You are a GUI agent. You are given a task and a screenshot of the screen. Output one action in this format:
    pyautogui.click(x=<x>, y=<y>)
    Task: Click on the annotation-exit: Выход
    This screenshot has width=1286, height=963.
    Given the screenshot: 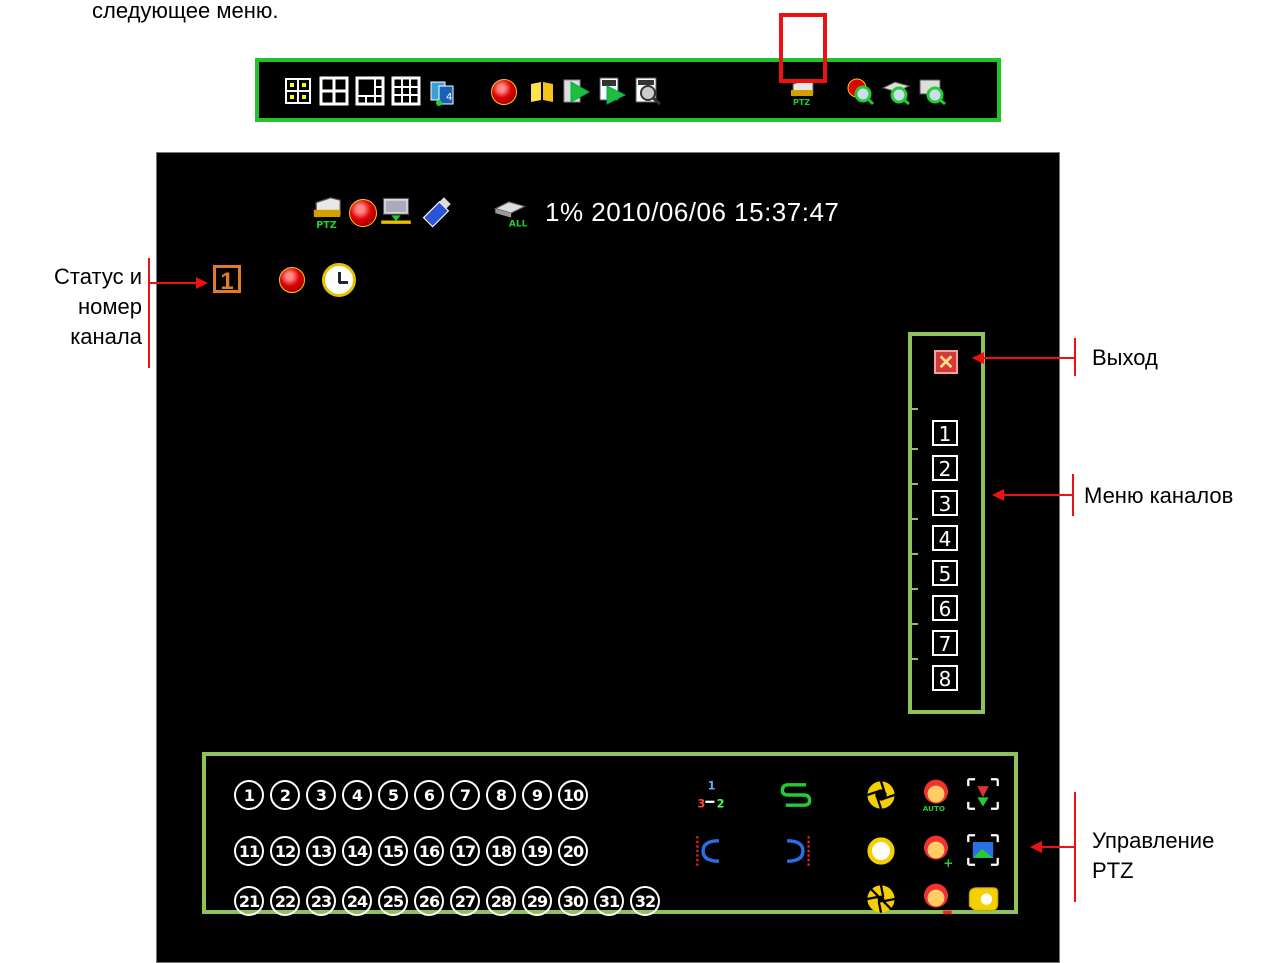 What is the action you would take?
    pyautogui.click(x=1125, y=357)
    